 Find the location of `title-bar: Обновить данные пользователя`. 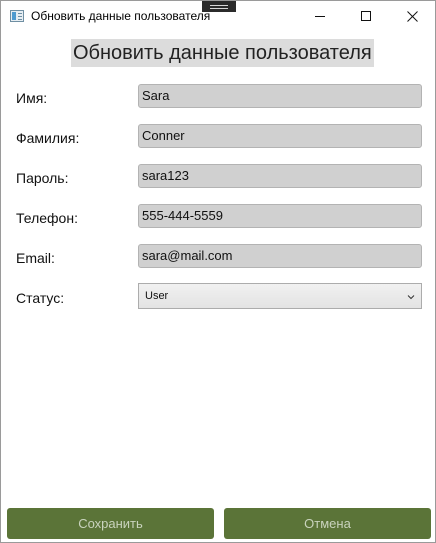

title-bar: Обновить данные пользователя is located at coordinates (218, 16).